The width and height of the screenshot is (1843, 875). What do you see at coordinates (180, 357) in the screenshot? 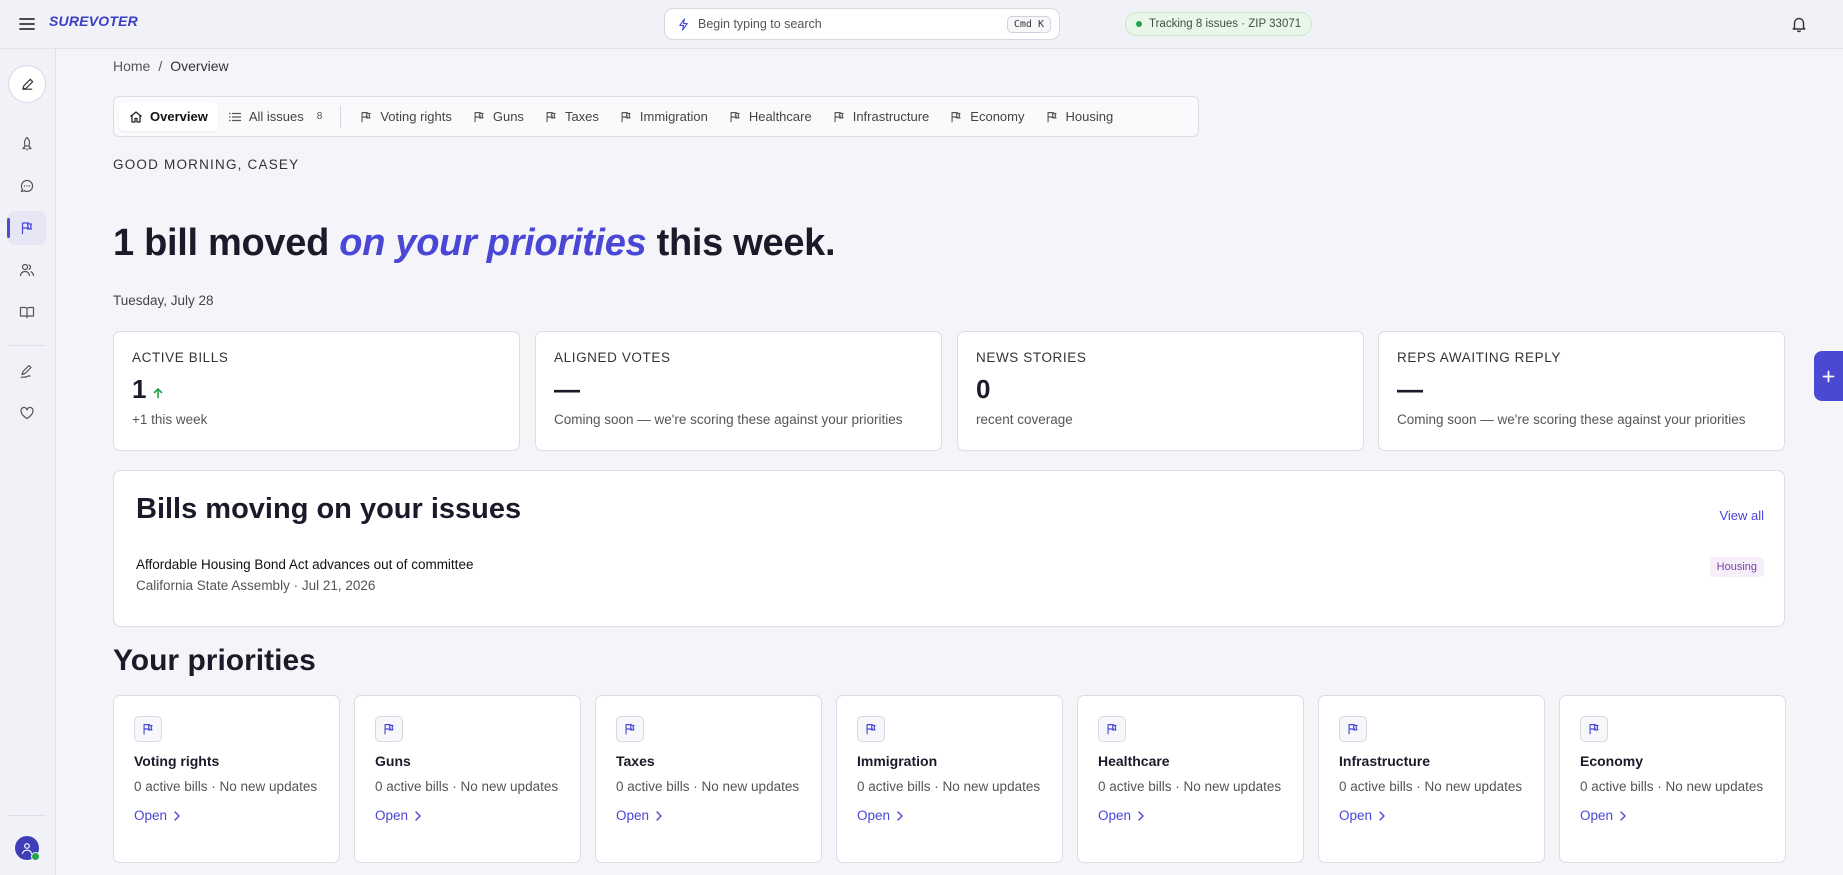
I see `stat-label: ACTIVE BILLS` at bounding box center [180, 357].